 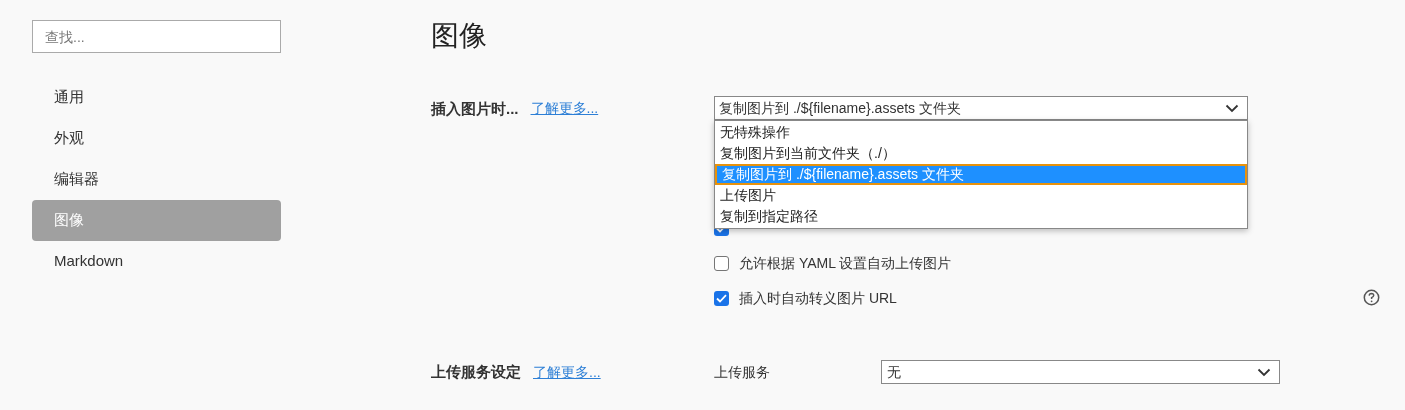 I want to click on sidebar-item: 外观, so click(x=156, y=138).